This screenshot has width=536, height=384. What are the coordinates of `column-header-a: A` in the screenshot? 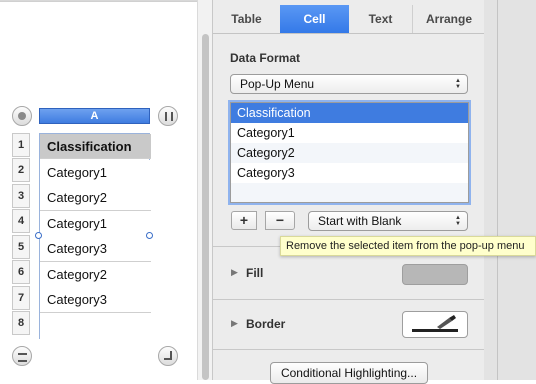 It's located at (94, 116).